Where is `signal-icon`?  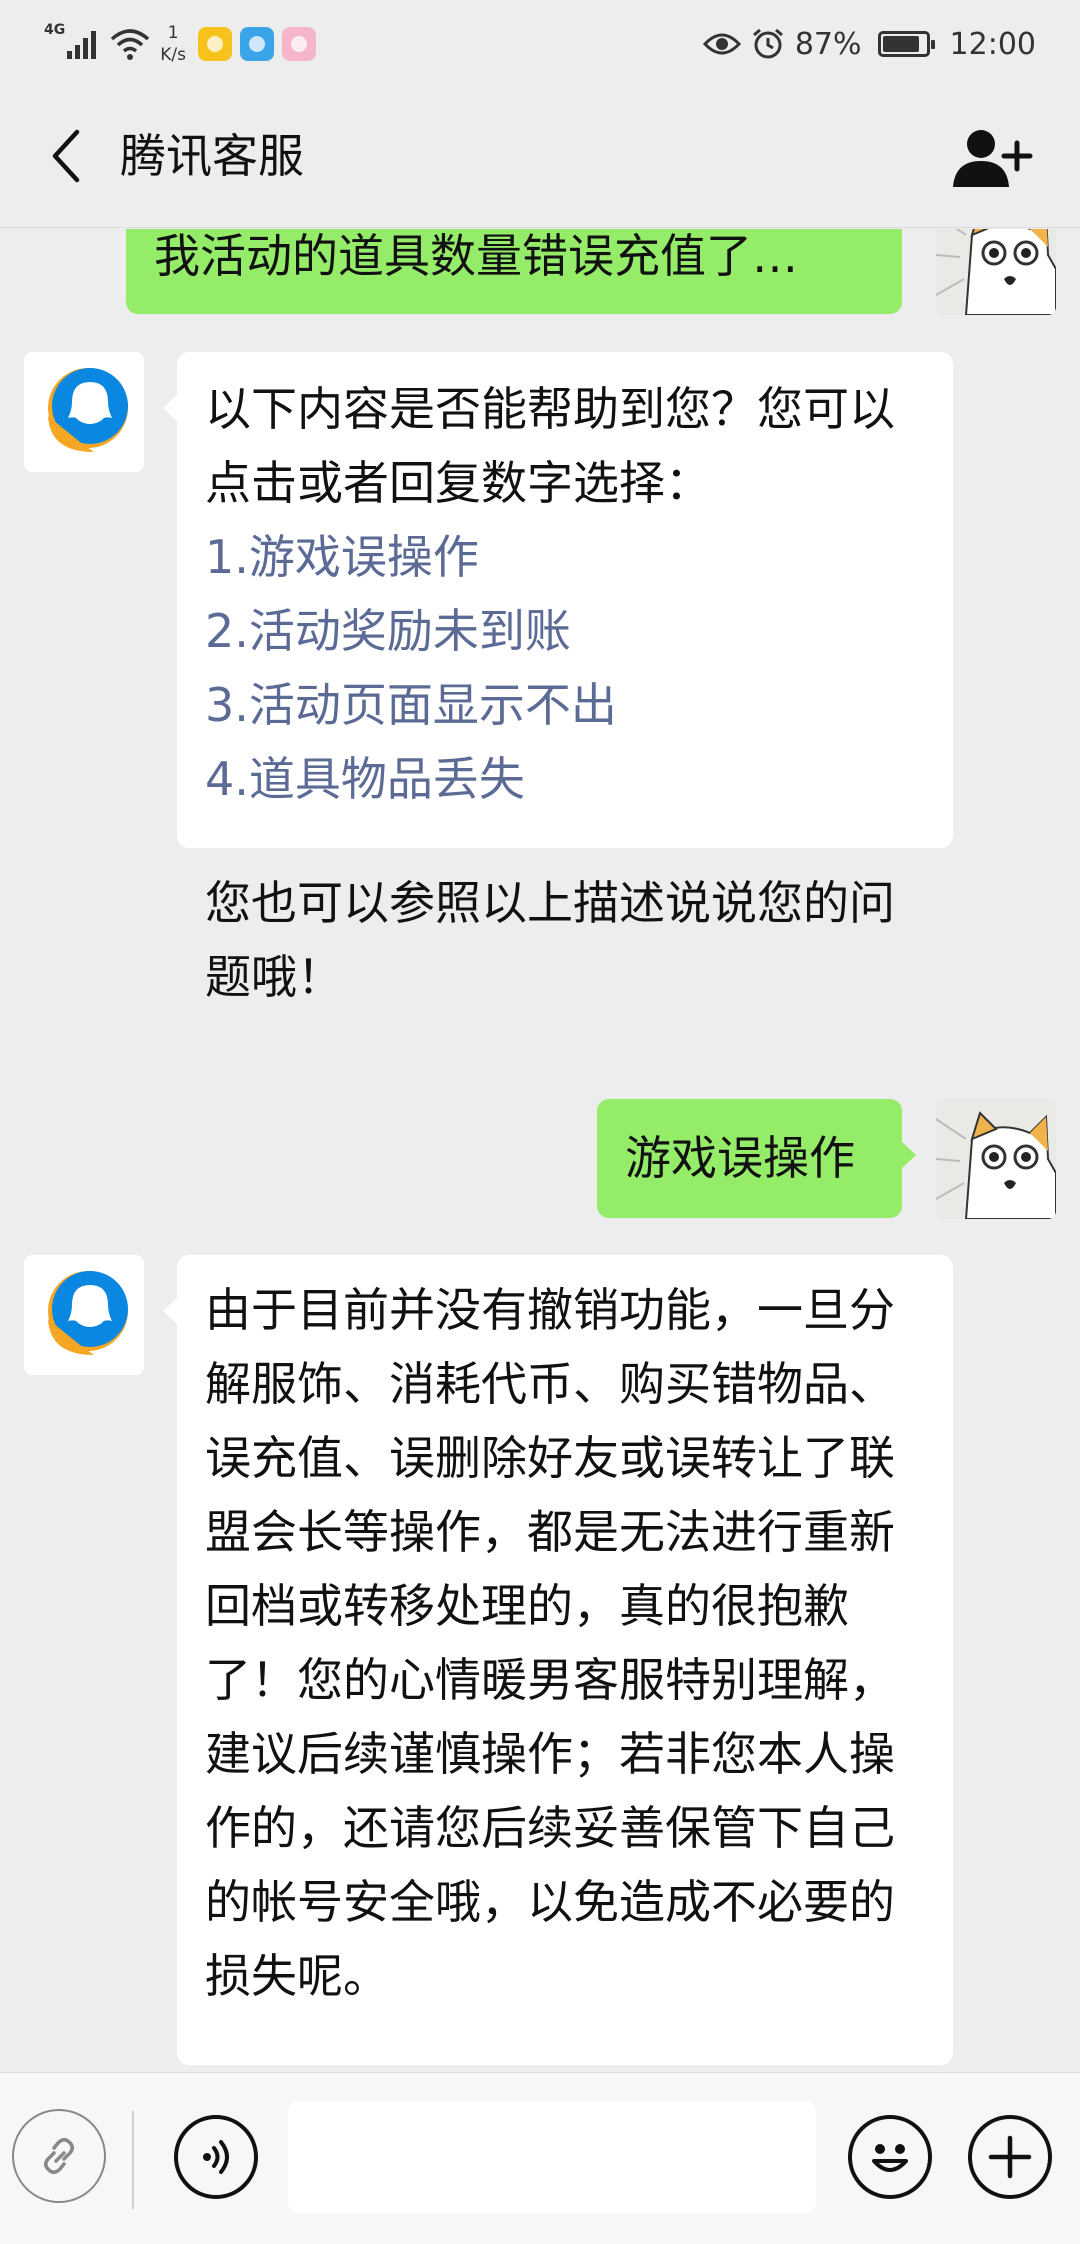 signal-icon is located at coordinates (82, 44).